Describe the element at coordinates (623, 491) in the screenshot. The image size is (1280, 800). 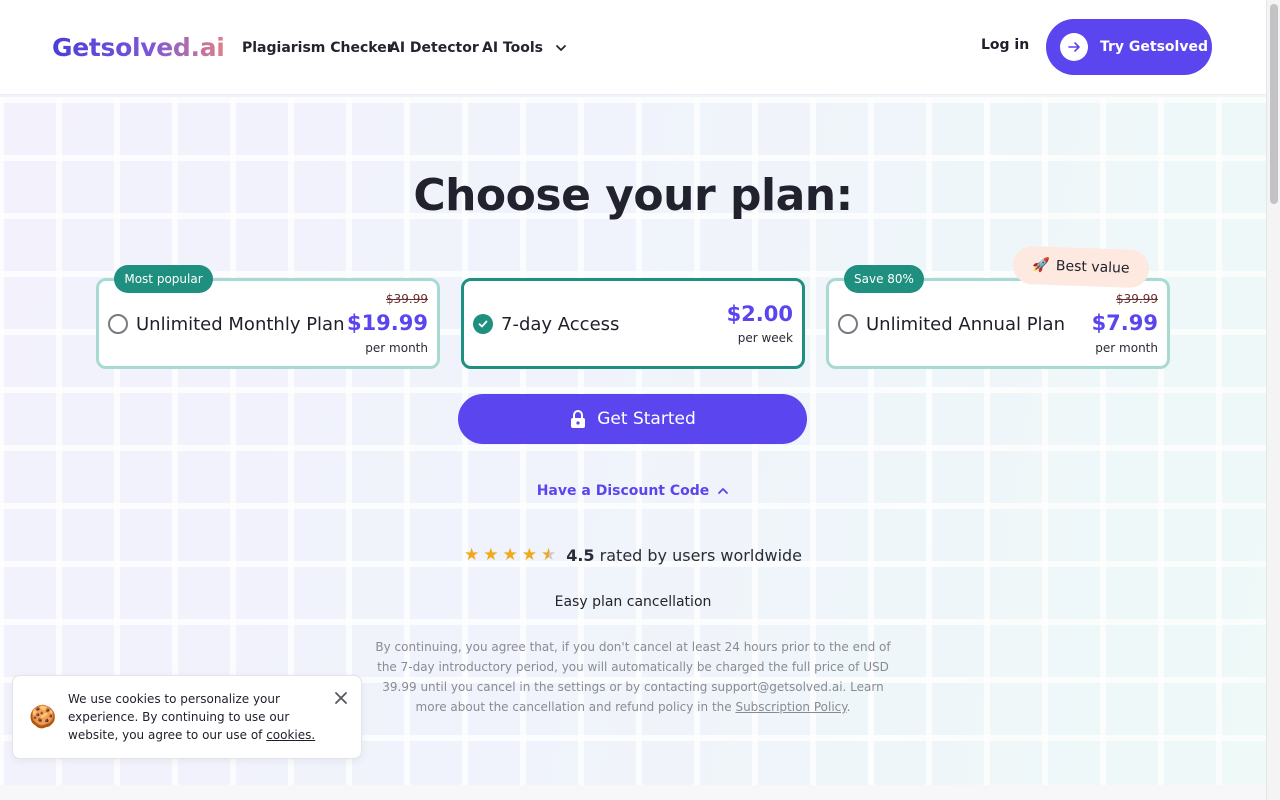
I see `discount-label: Have a Discount Code` at that location.